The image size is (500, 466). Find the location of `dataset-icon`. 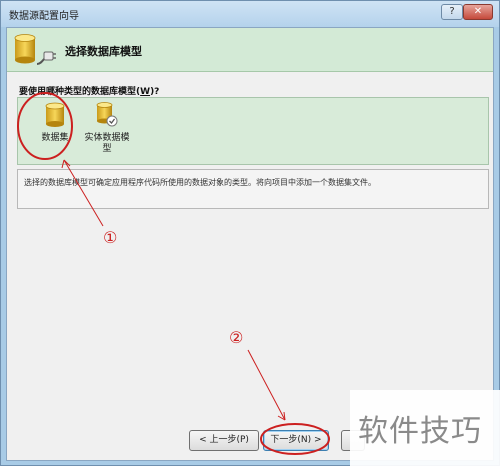

dataset-icon is located at coordinates (55, 114).